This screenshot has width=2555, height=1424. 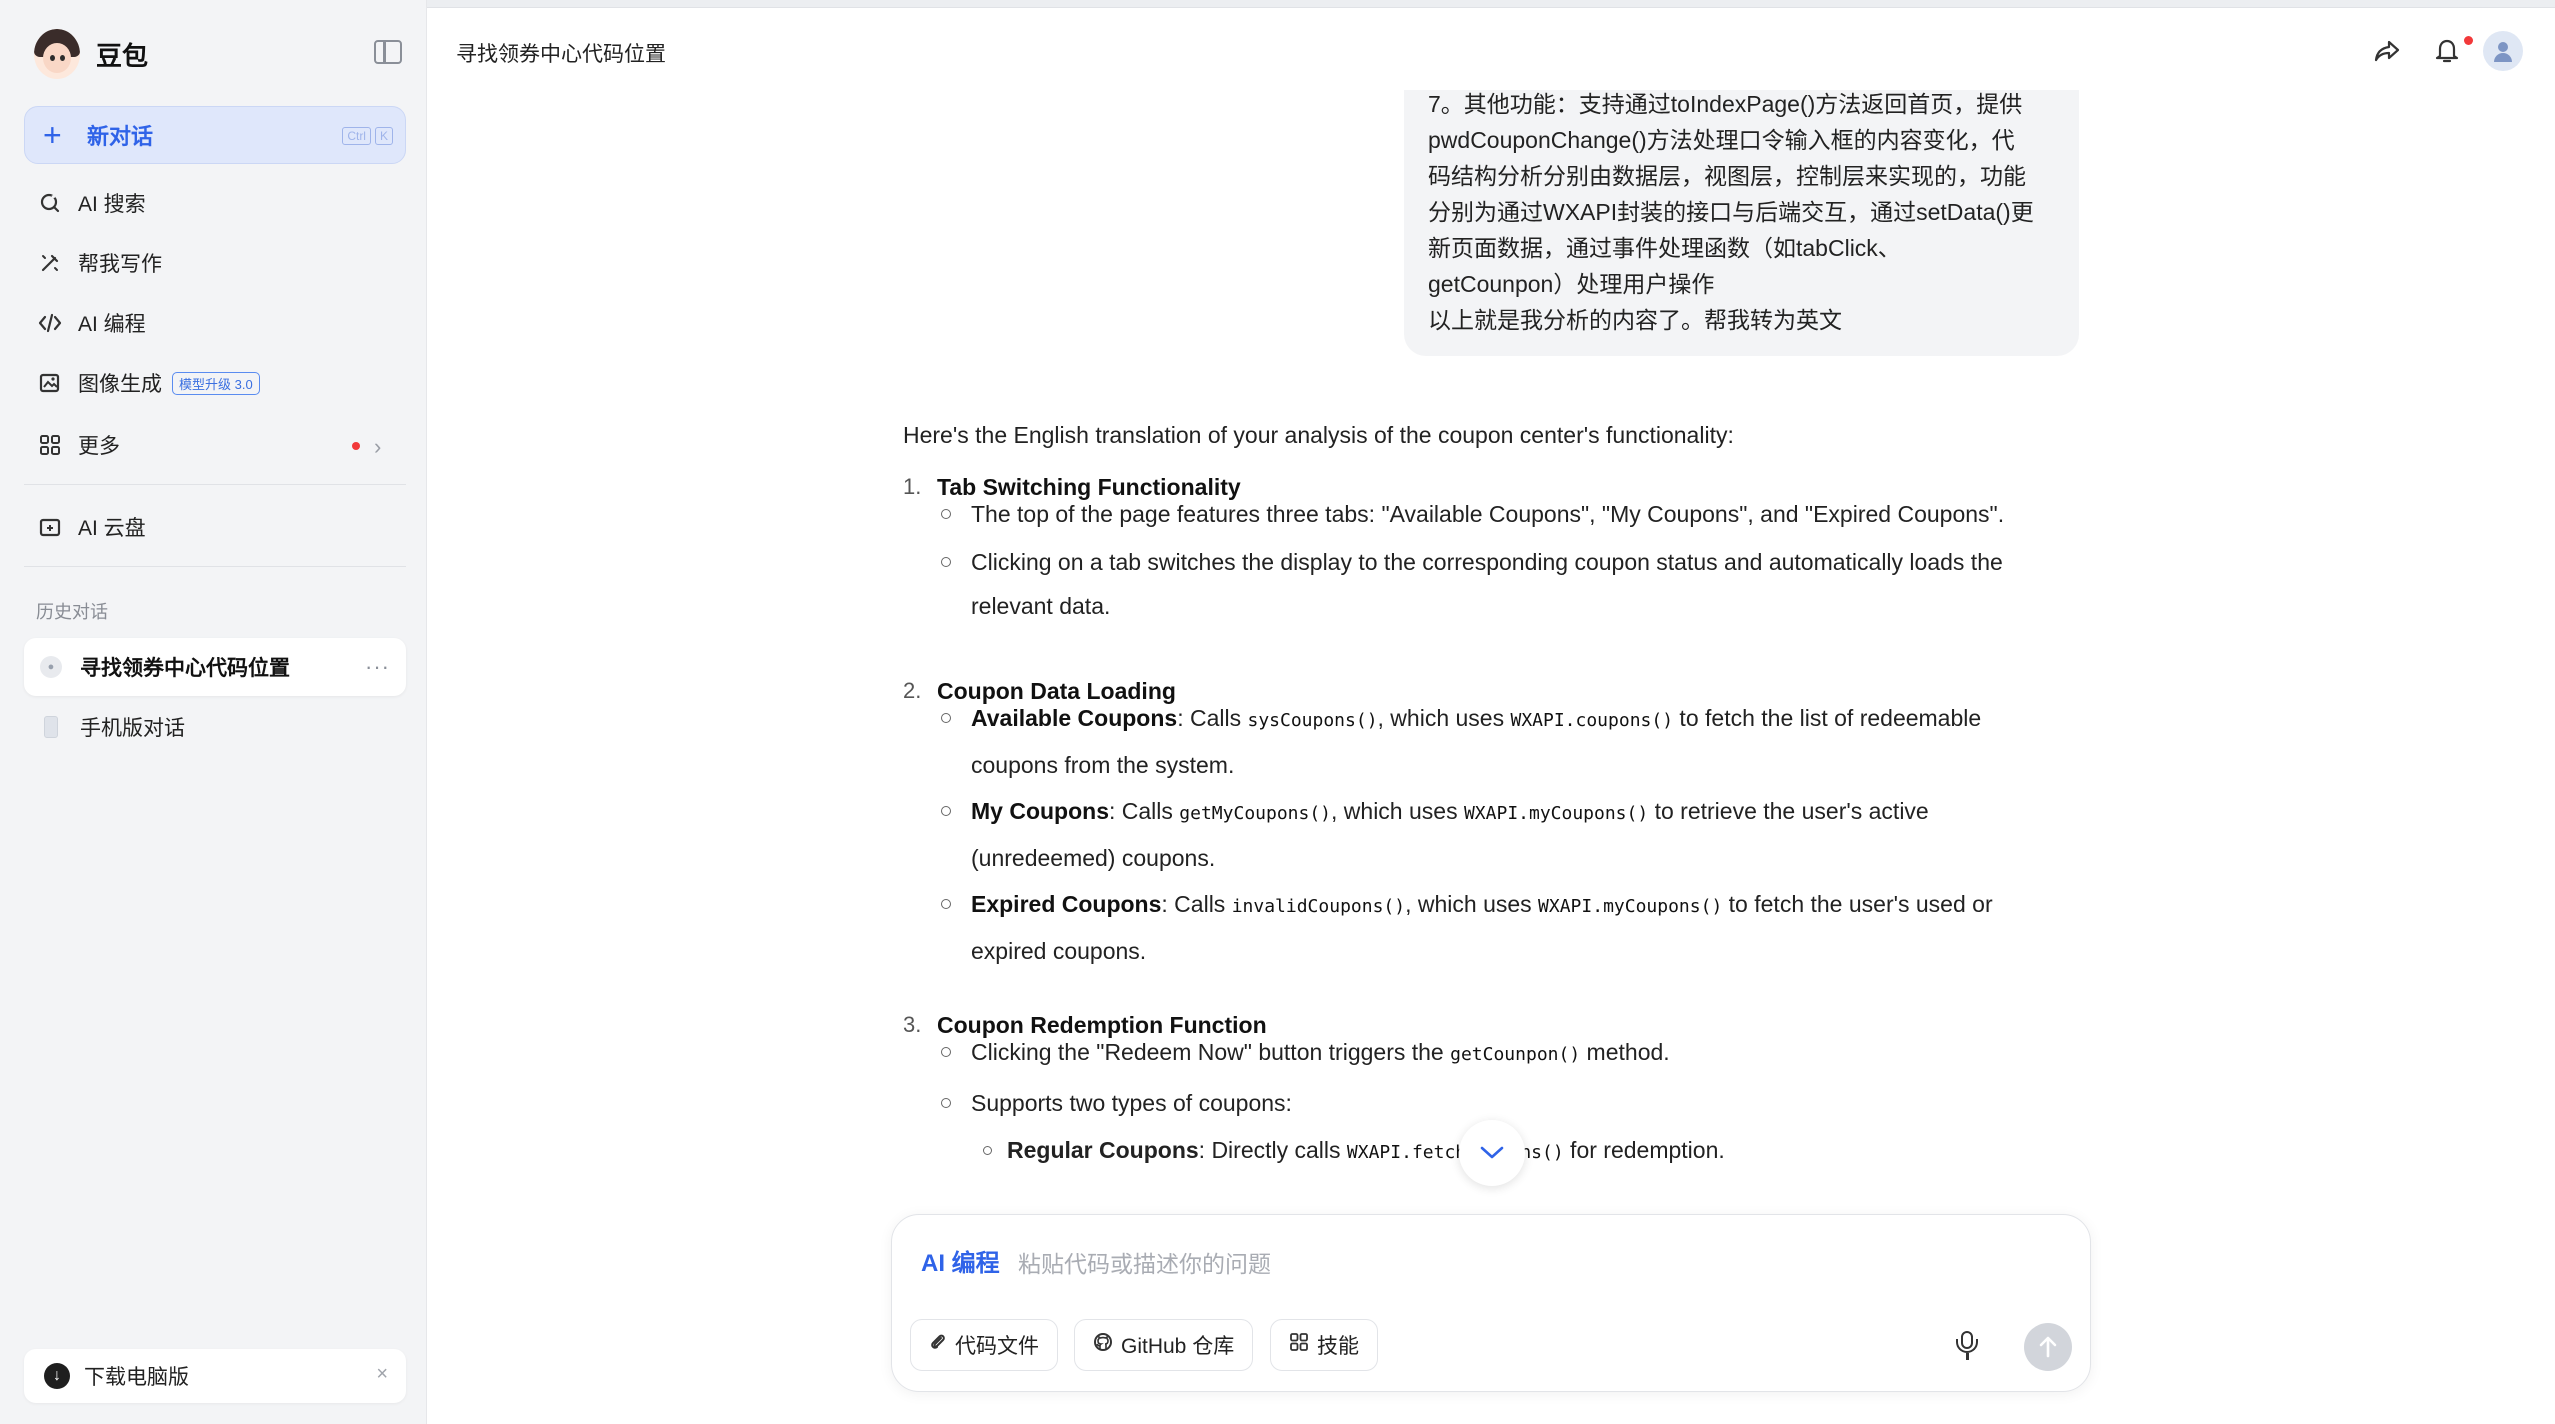 I want to click on bullet-text: coupons from the system., so click(x=1103, y=765).